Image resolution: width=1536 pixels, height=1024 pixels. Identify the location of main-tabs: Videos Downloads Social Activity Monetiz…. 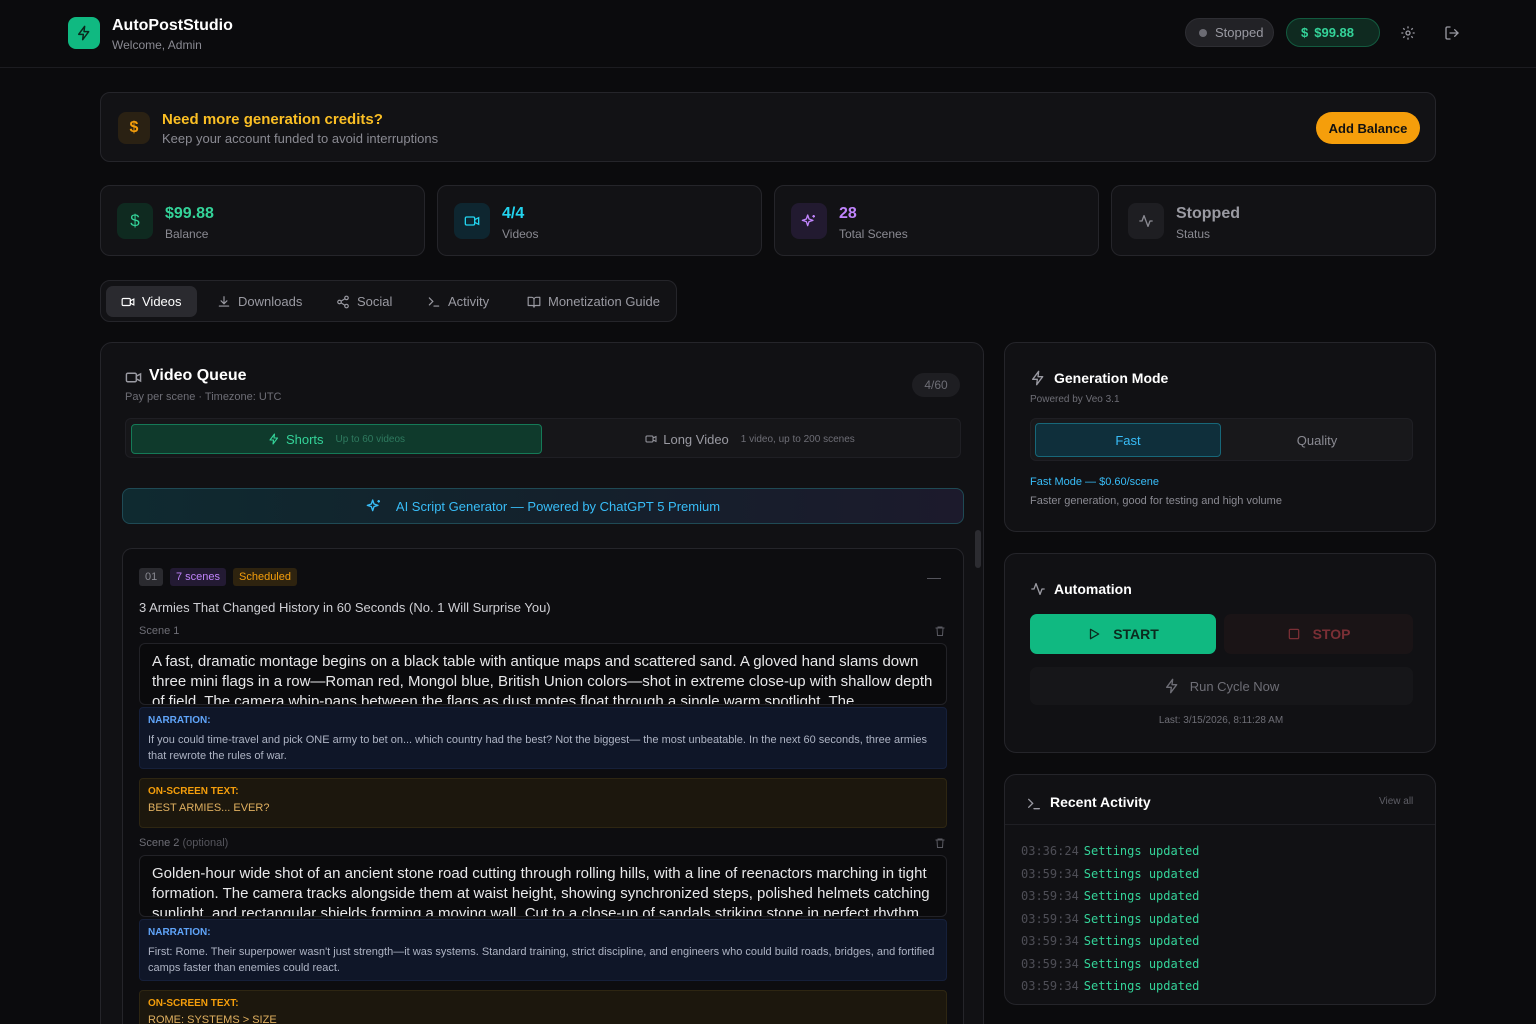
(388, 301).